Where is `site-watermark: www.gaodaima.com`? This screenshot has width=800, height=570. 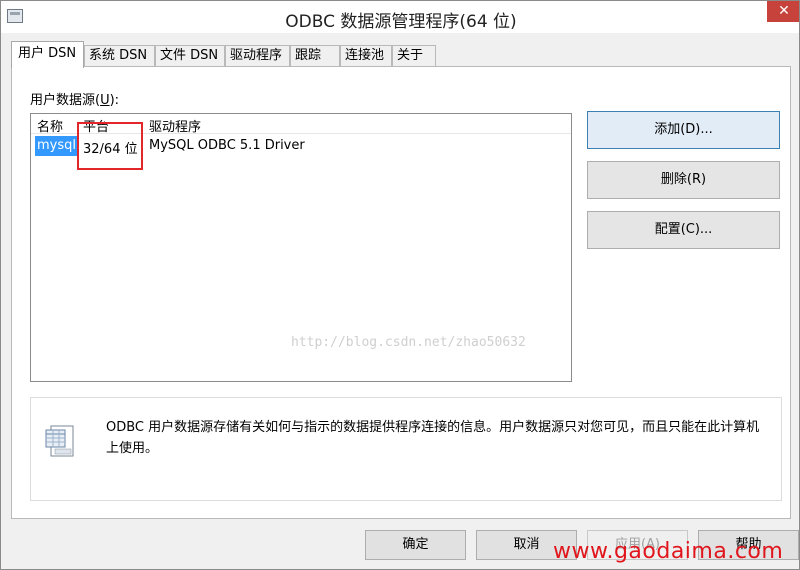 site-watermark: www.gaodaima.com is located at coordinates (668, 551).